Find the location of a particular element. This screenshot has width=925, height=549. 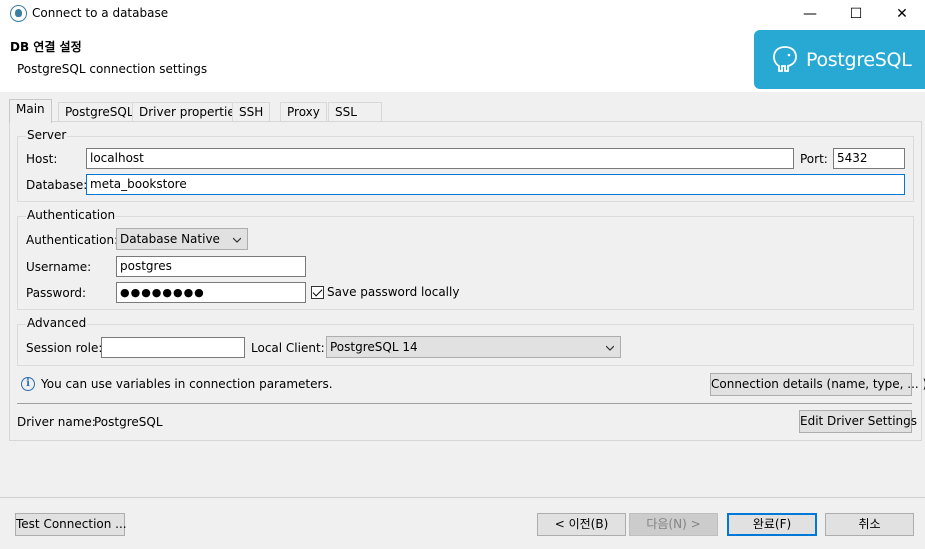

driver-name-label: Driver name: is located at coordinates (56, 422).